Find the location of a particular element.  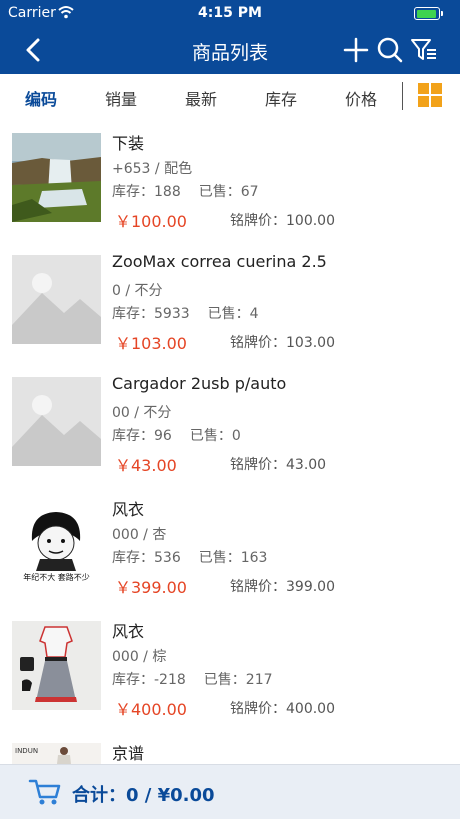

product-name: 京谱 is located at coordinates (128, 753).